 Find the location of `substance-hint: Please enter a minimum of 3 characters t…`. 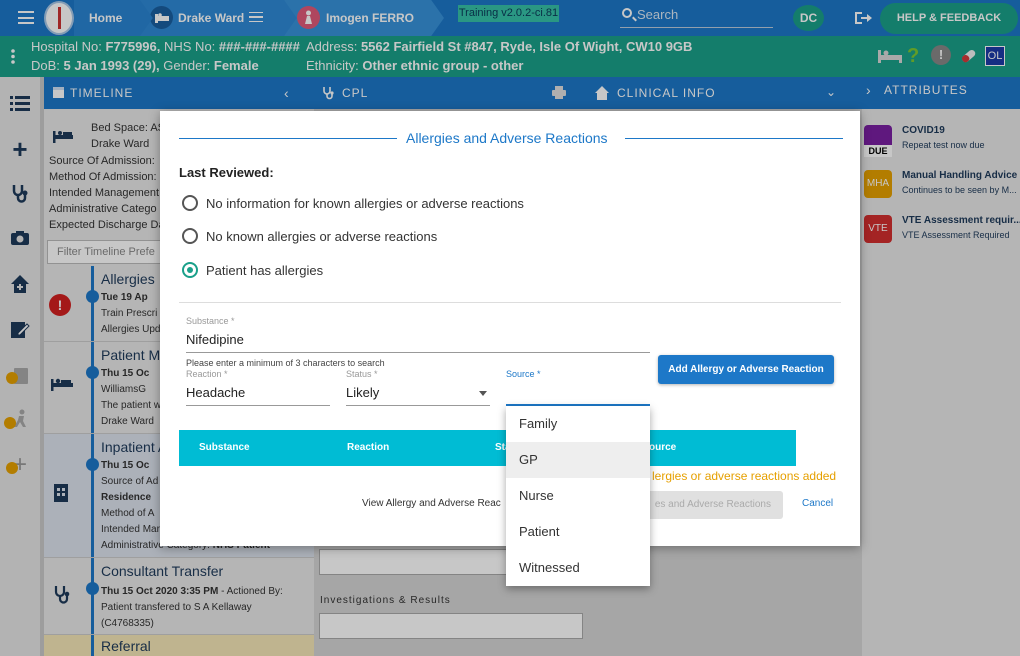

substance-hint: Please enter a minimum of 3 characters t… is located at coordinates (285, 363).